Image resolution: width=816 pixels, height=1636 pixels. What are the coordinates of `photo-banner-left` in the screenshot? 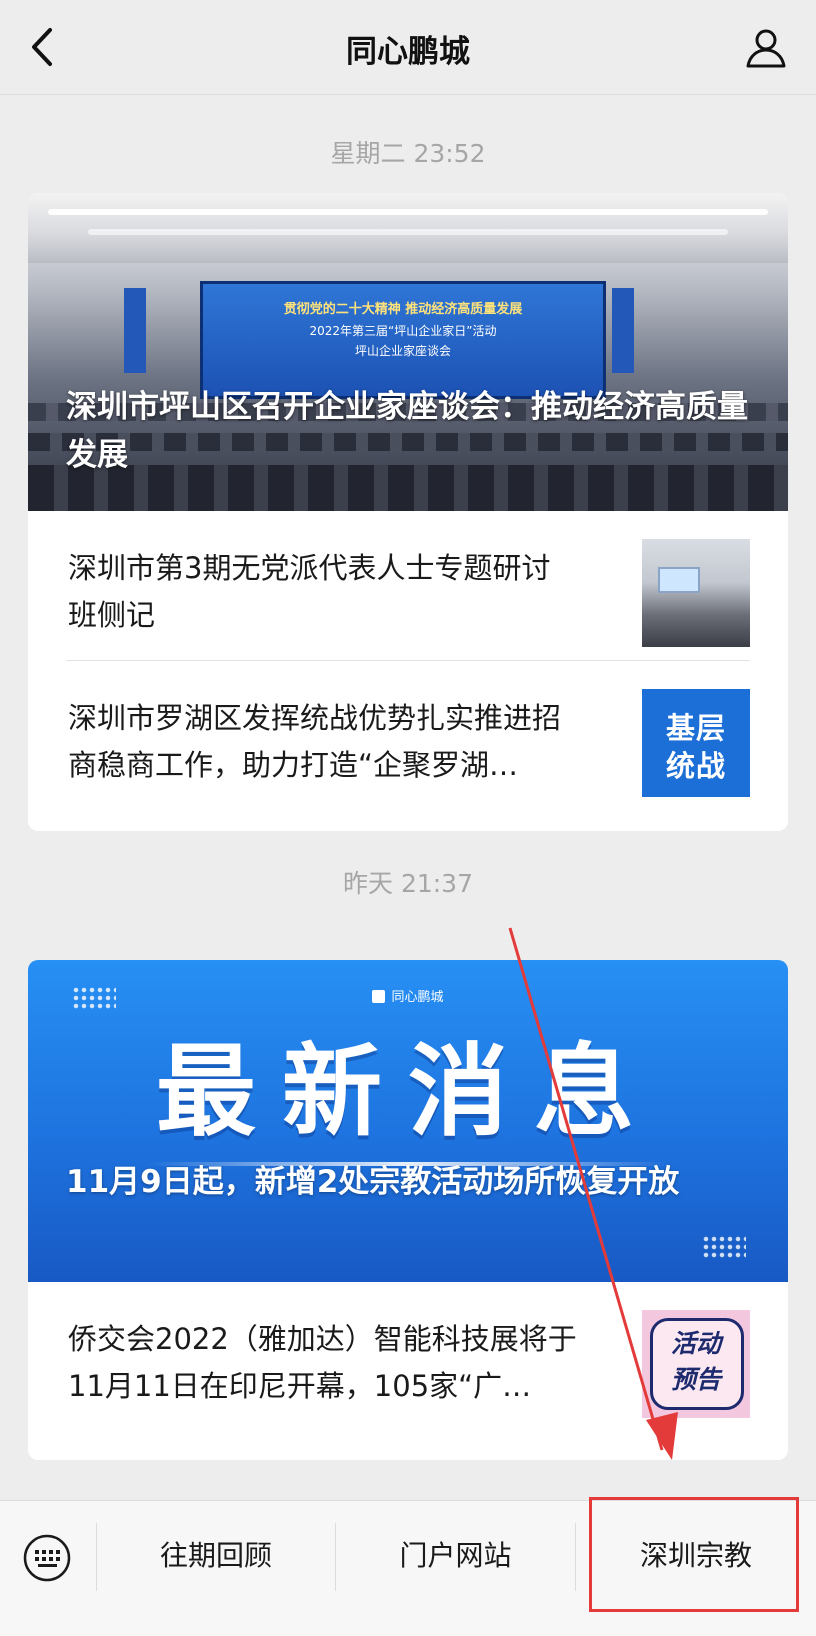 It's located at (135, 330).